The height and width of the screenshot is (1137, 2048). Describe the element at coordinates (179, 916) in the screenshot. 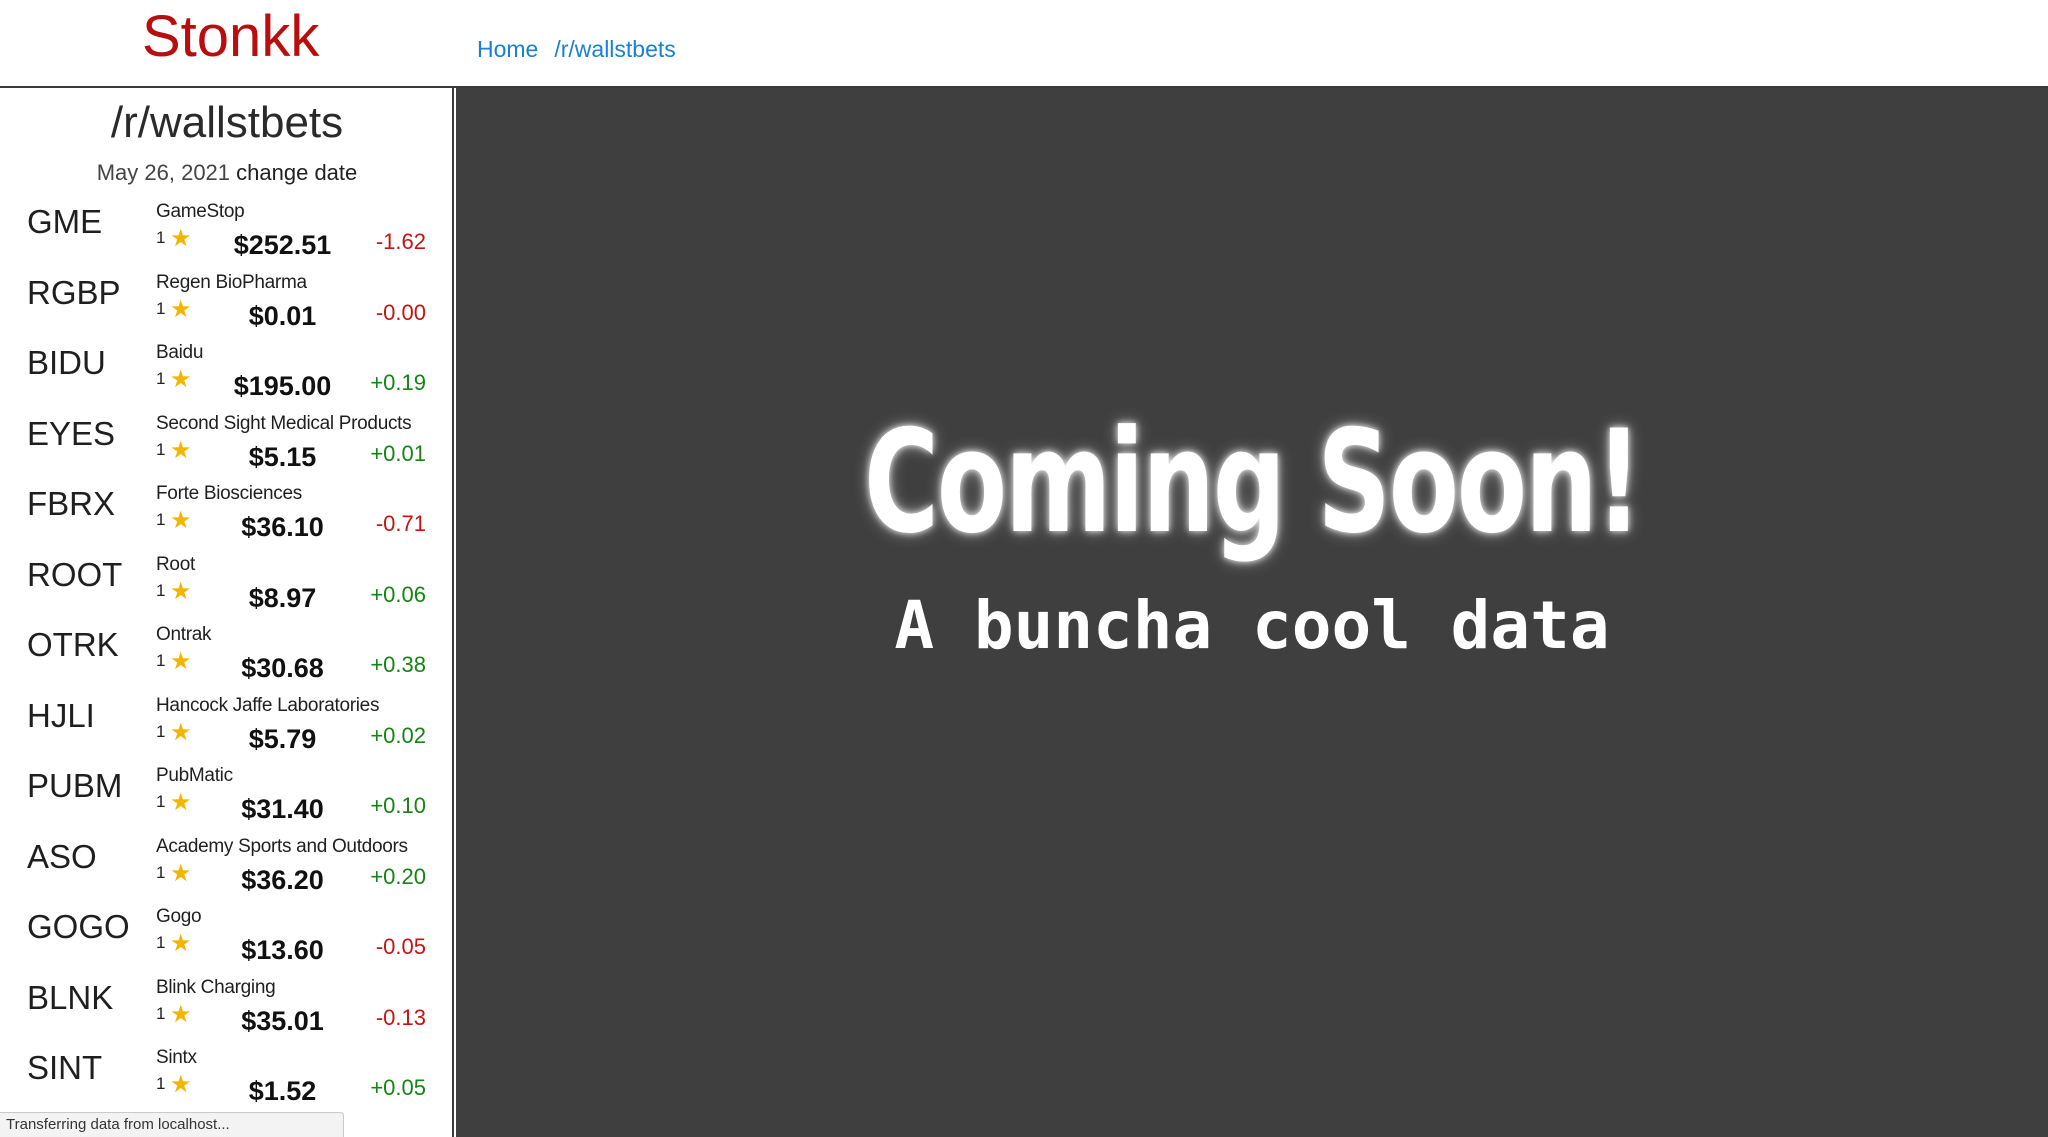

I see `stock-company-name: Gogo` at that location.